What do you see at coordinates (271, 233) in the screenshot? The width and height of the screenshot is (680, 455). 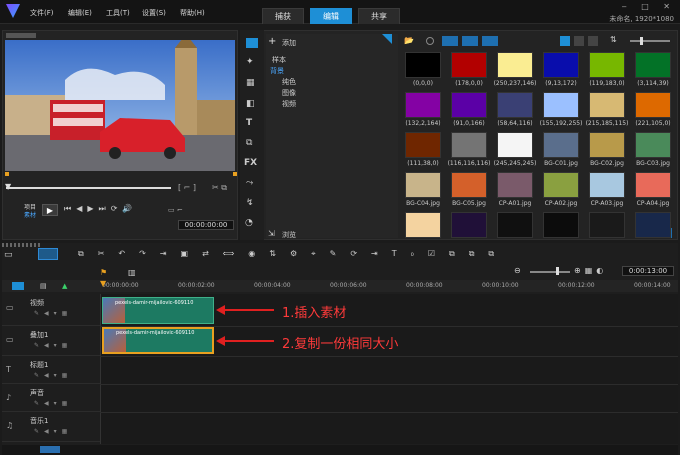 I see `browse-icon: ⇲` at bounding box center [271, 233].